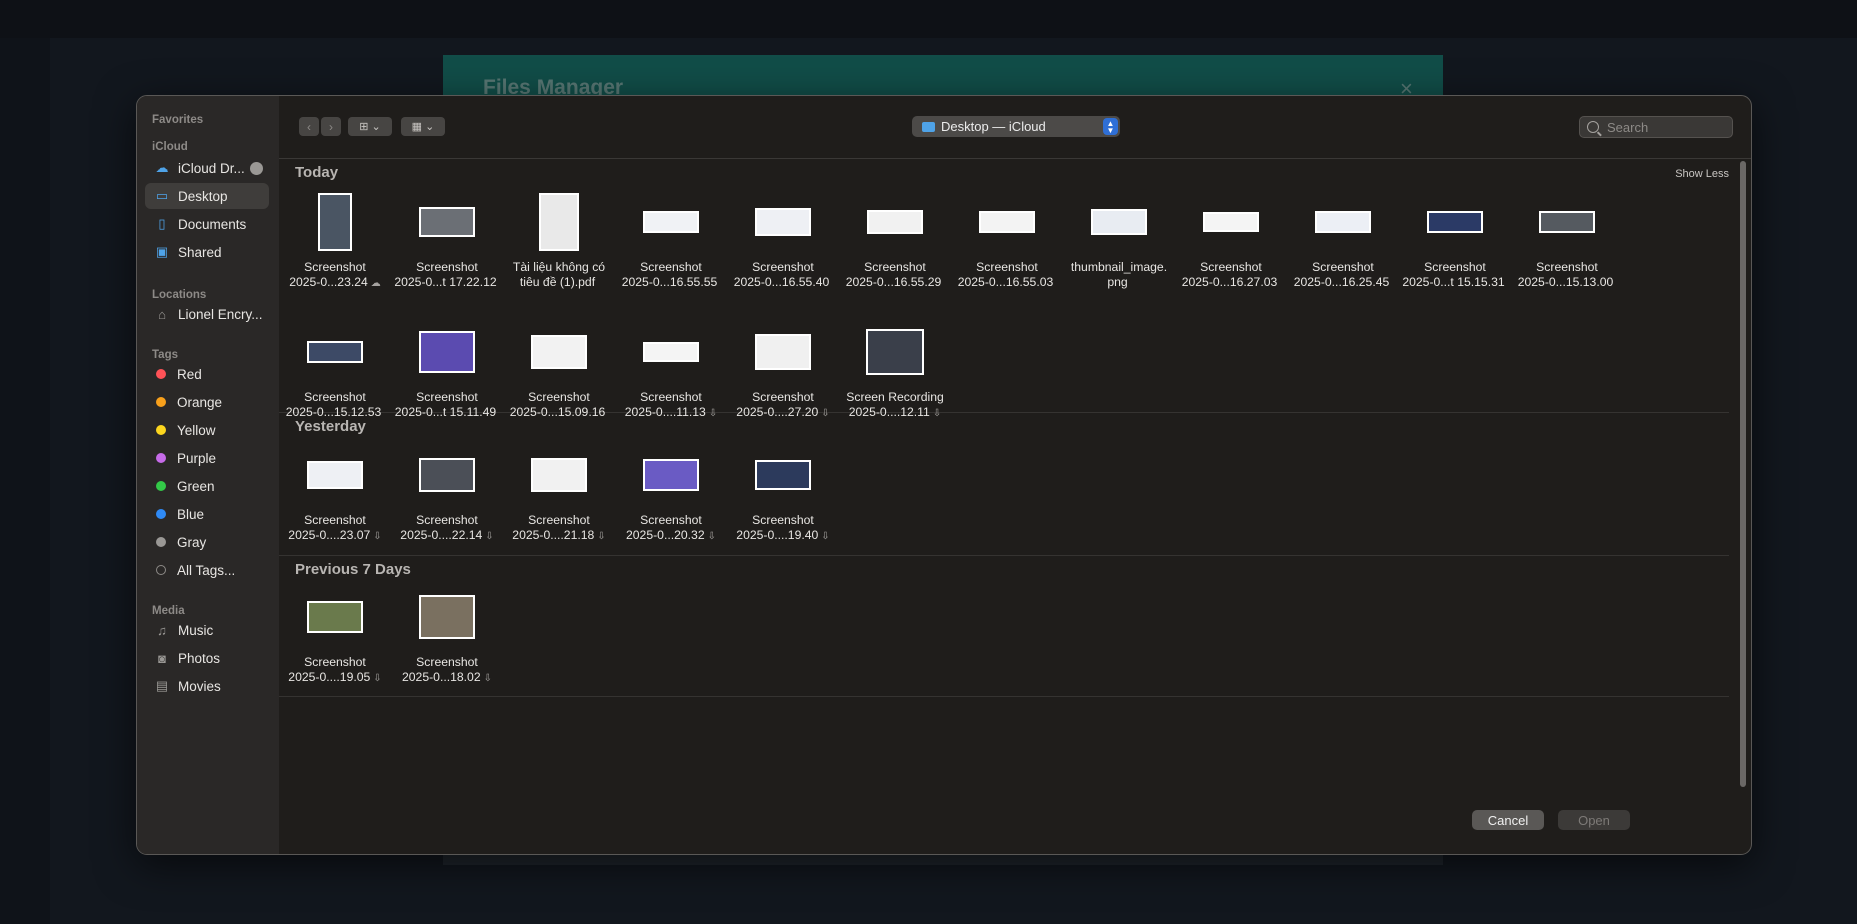 This screenshot has height=924, width=1857. I want to click on file-name-line2: 2025-0...t 17.22.12, so click(447, 283).